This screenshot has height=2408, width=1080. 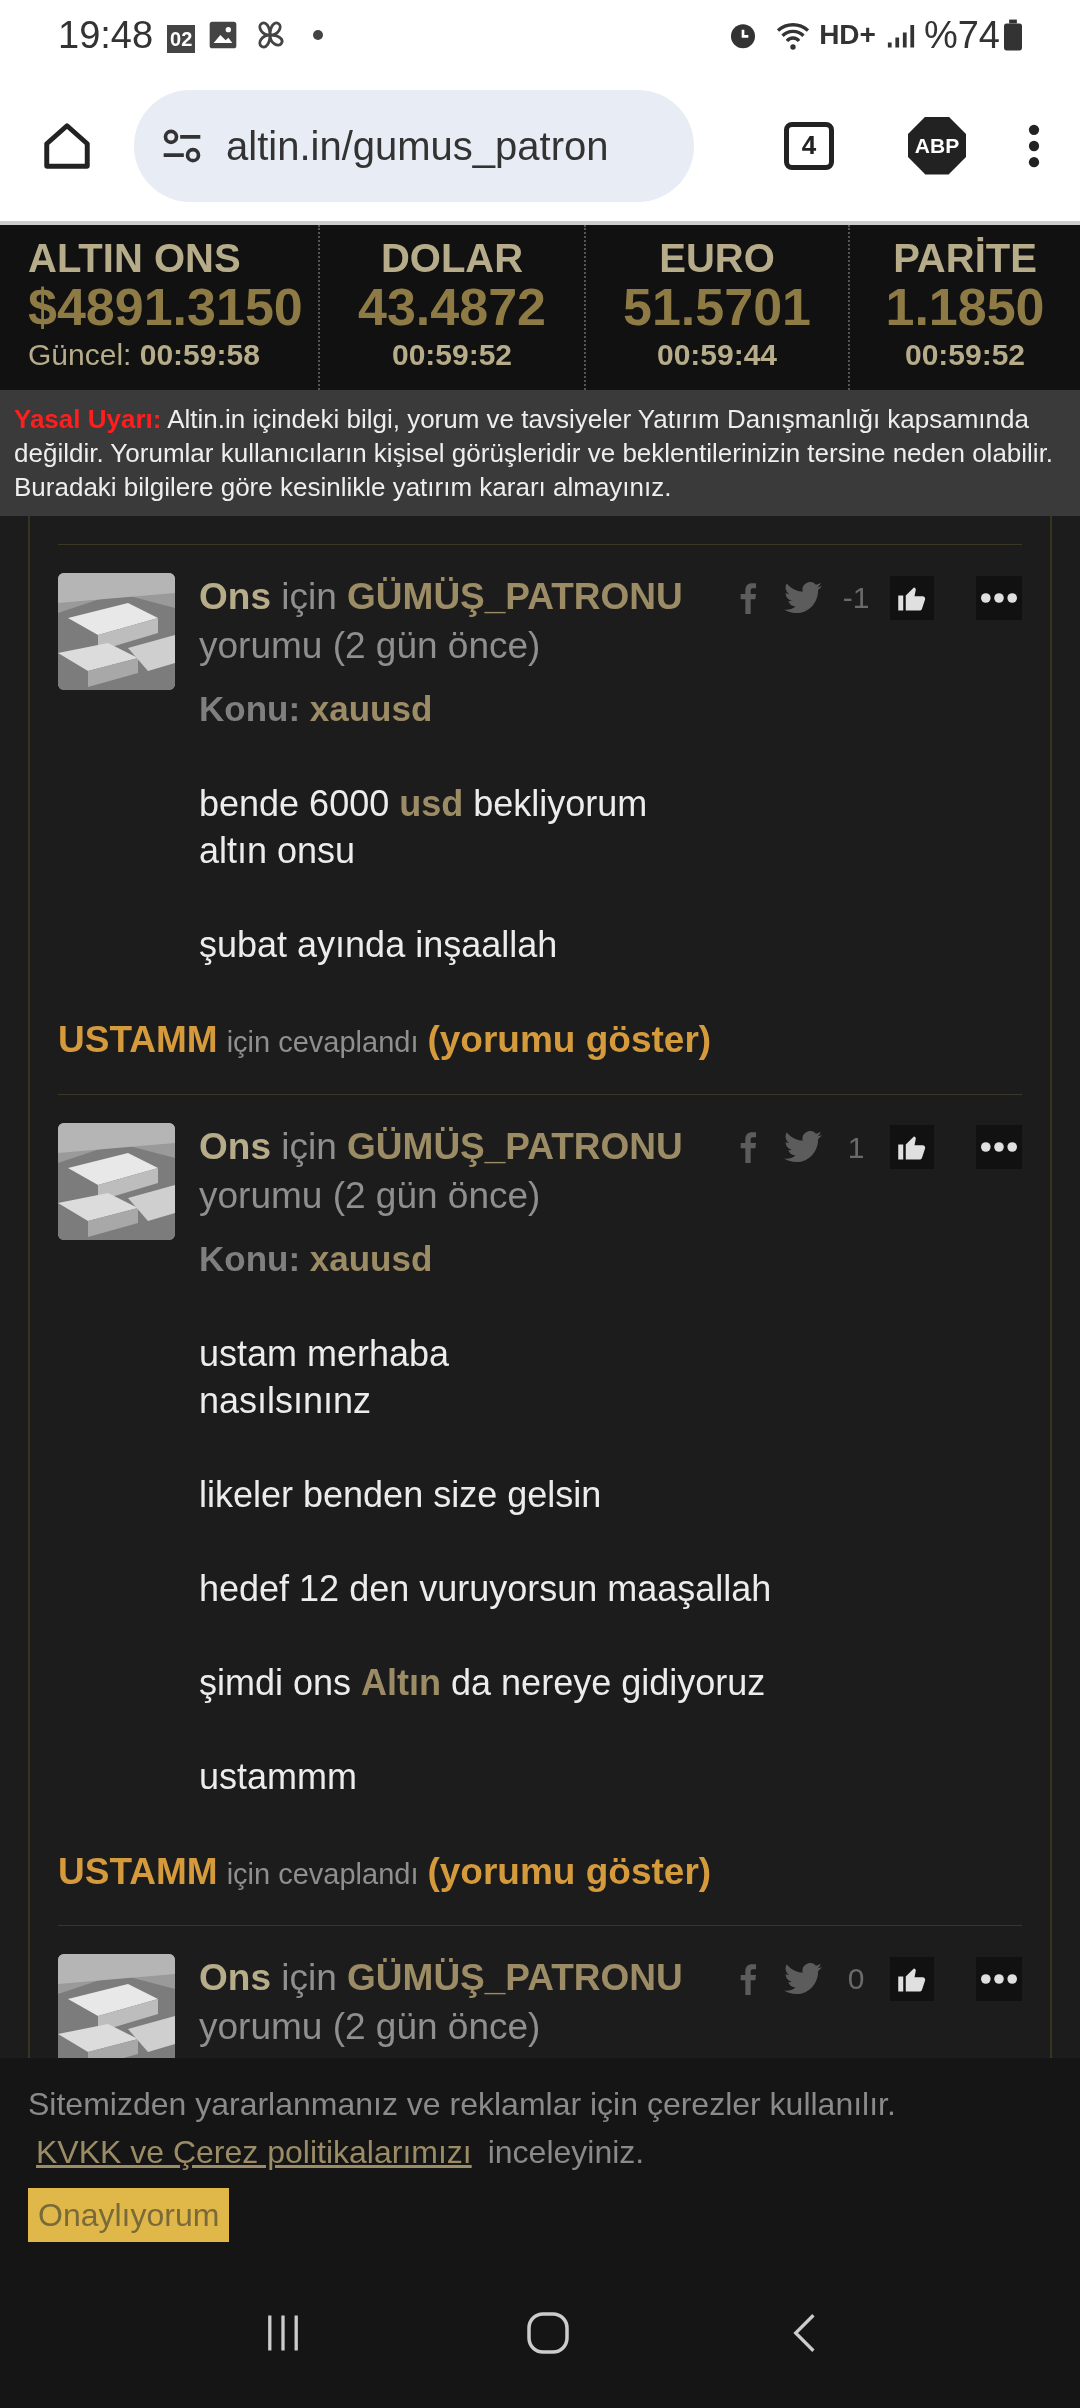 I want to click on ticker-label: PARİTE, so click(x=965, y=258).